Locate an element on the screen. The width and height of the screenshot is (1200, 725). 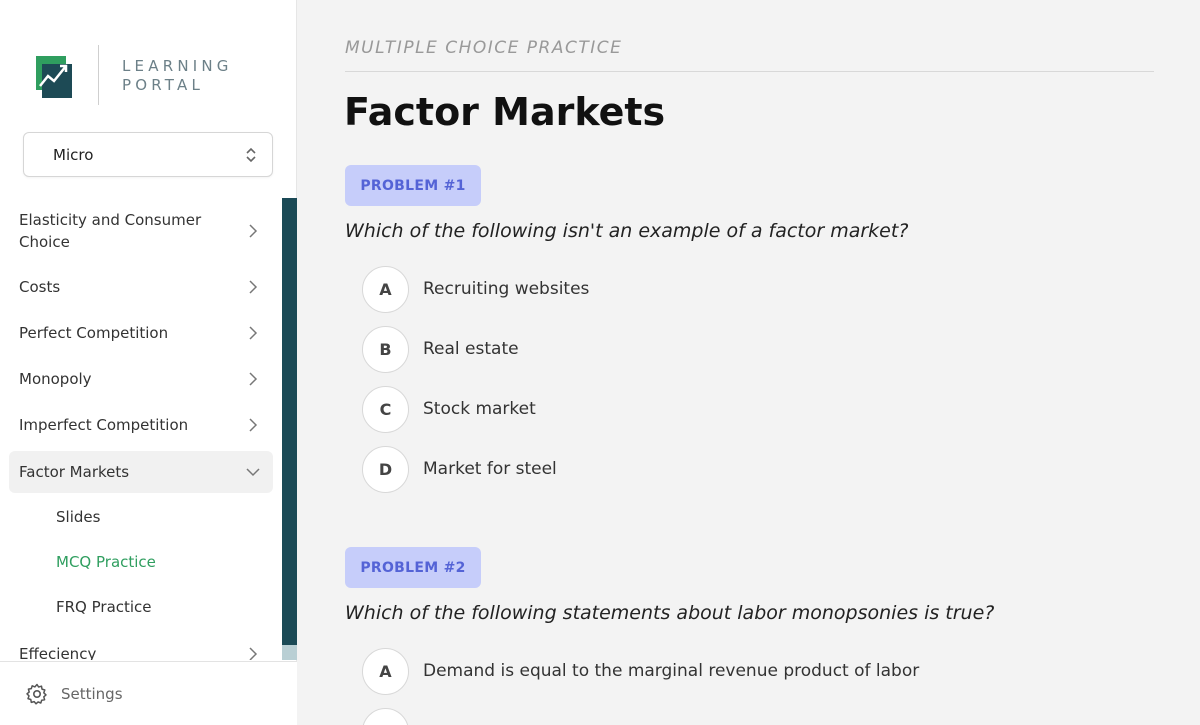
sidebar-item-perfect-competition: Perfect Competition is located at coordinates (141, 333).